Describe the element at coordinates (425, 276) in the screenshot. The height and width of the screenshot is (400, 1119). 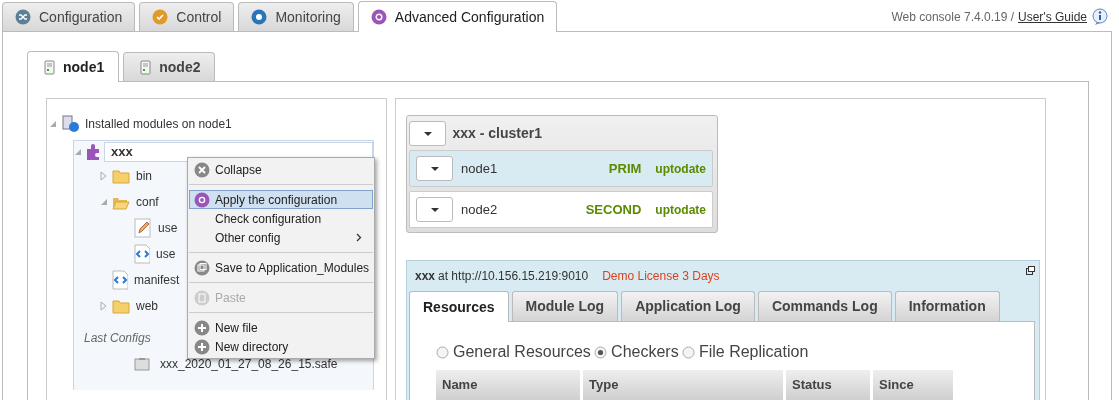
I see `module-name: xxx` at that location.